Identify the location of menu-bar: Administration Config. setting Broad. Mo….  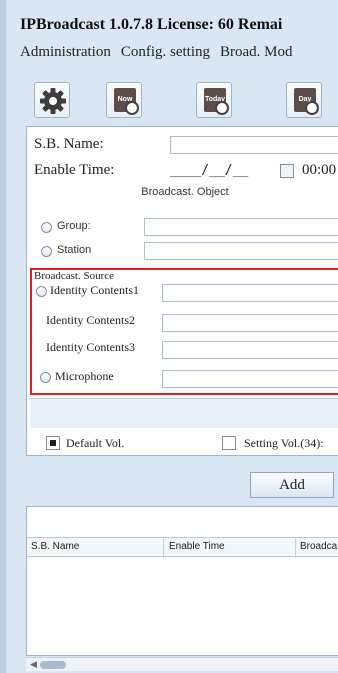
(179, 57).